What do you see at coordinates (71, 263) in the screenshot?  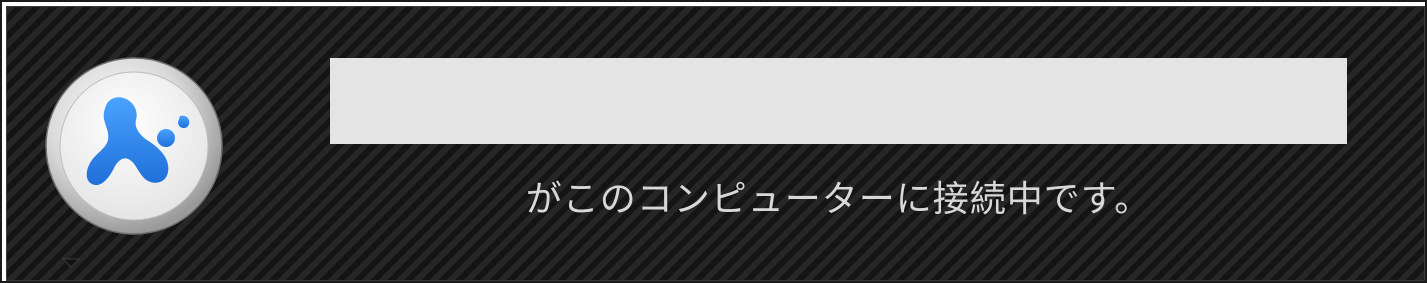 I see `chevron-down-icon` at bounding box center [71, 263].